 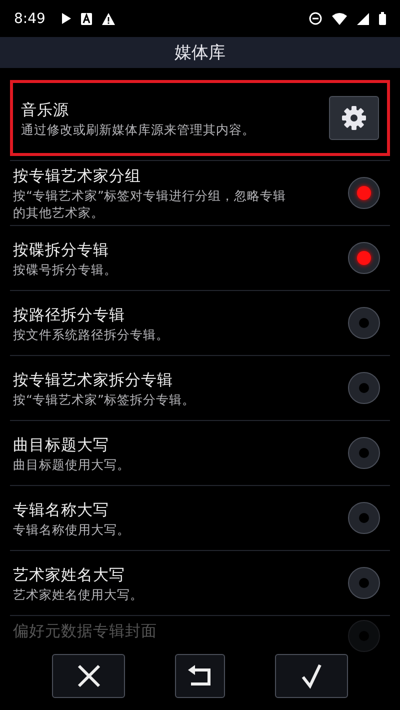 I want to click on check-icon, so click(x=311, y=676).